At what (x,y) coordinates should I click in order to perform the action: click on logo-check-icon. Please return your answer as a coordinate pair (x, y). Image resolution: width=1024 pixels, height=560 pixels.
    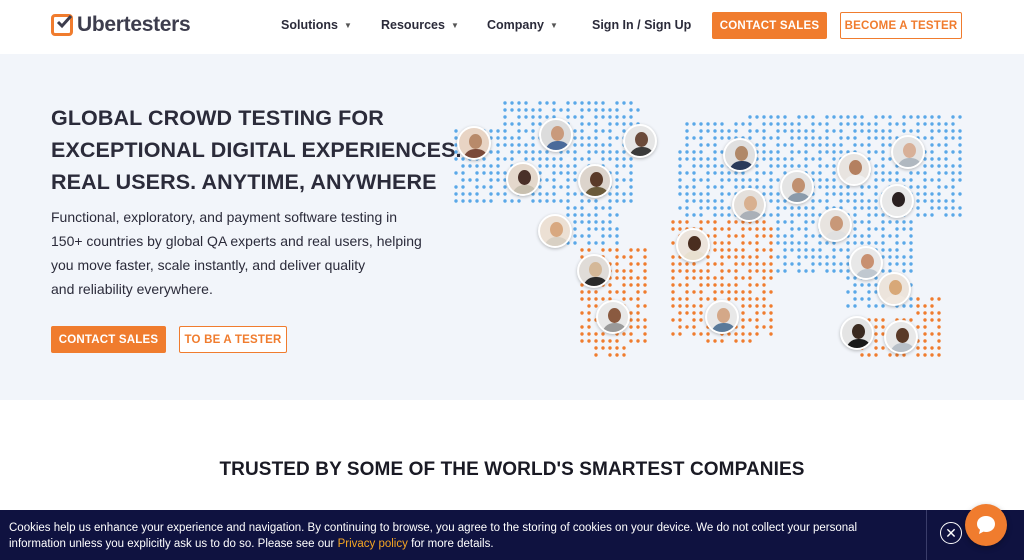
    Looking at the image, I should click on (62, 25).